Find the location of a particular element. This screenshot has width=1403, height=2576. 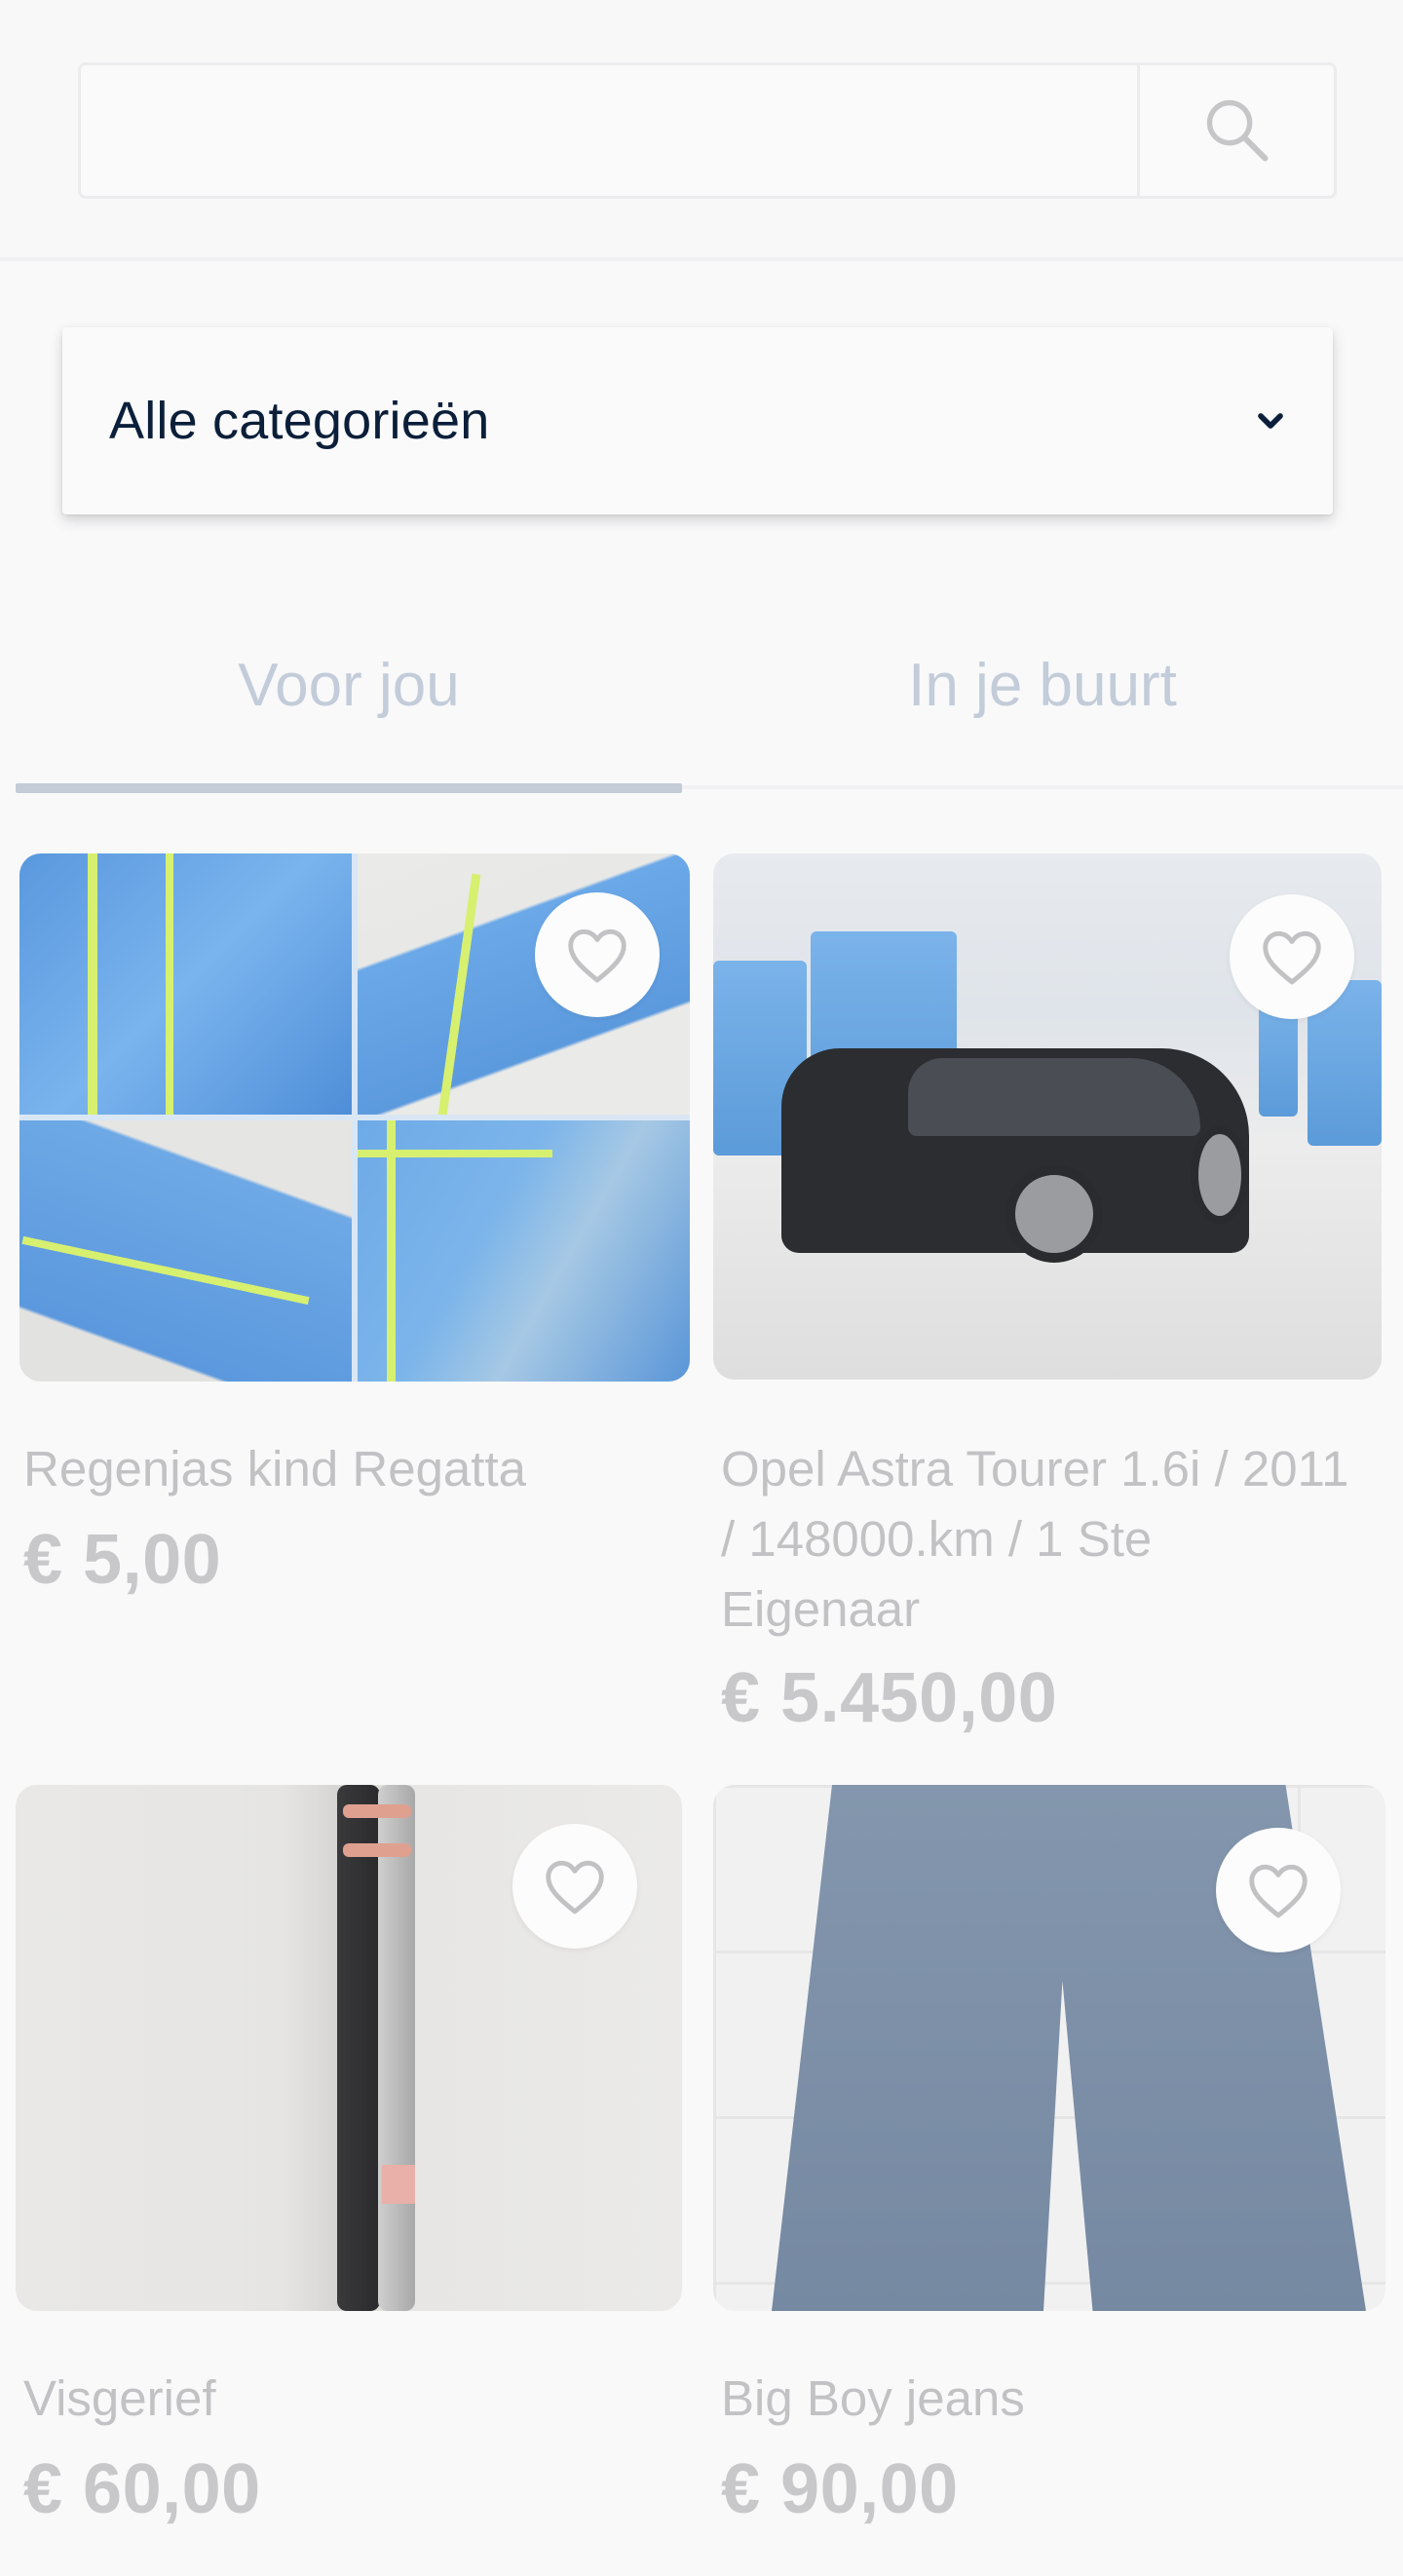

product-card: Visgerief € 60,00 is located at coordinates (349, 2174).